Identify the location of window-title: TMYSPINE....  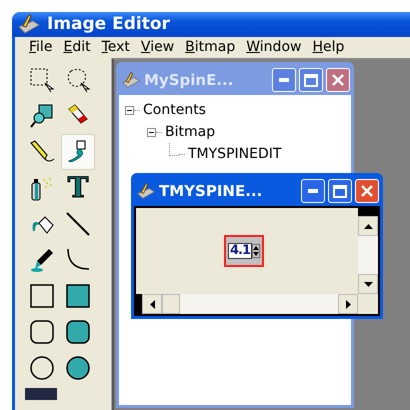
(211, 191).